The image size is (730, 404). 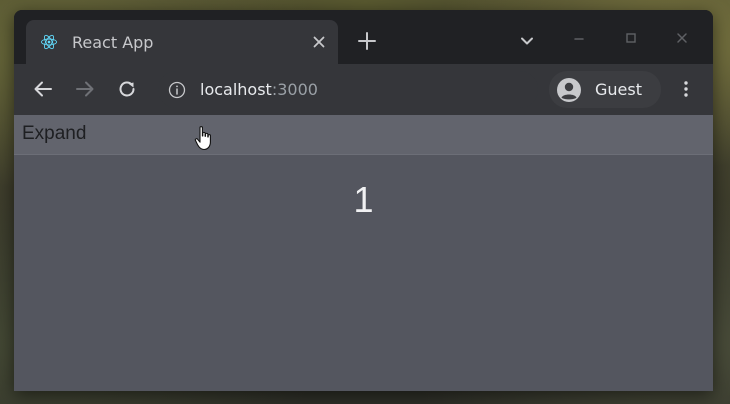 I want to click on address-bar: localhost:3000, so click(x=348, y=89).